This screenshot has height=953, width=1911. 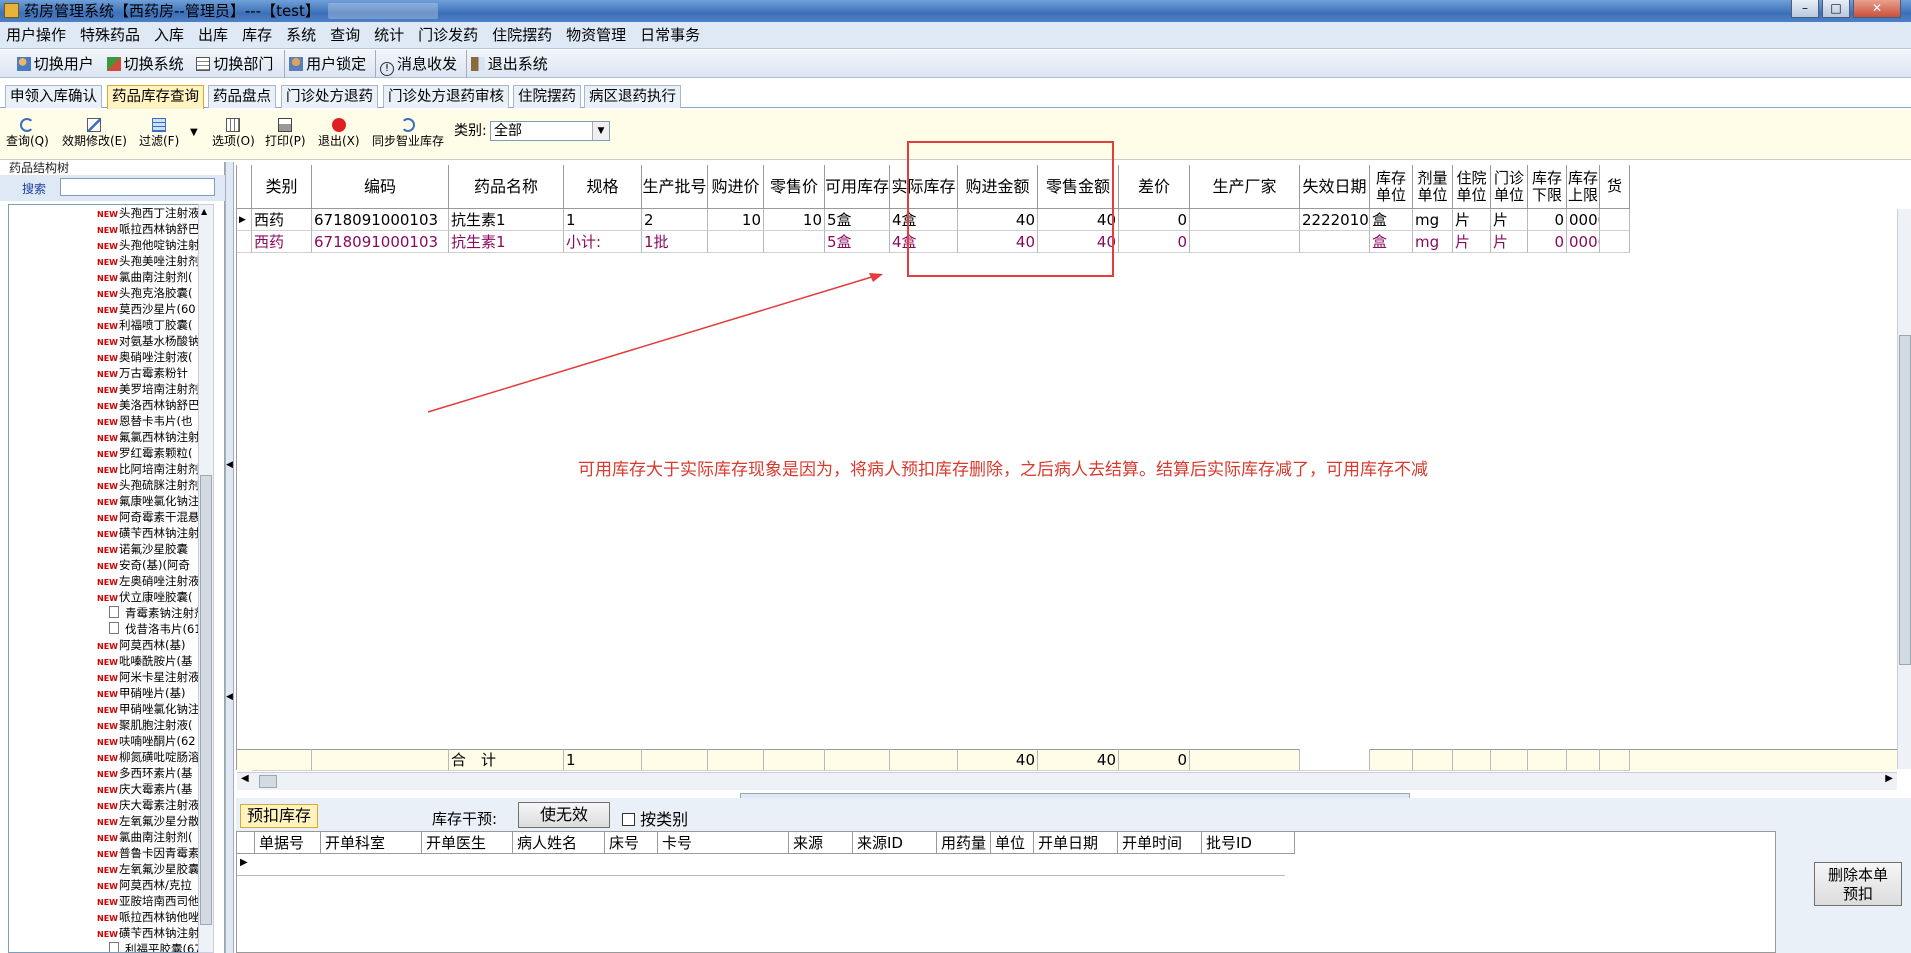 What do you see at coordinates (104, 933) in the screenshot?
I see `tree-item: NEW磺苄西林钠注射` at bounding box center [104, 933].